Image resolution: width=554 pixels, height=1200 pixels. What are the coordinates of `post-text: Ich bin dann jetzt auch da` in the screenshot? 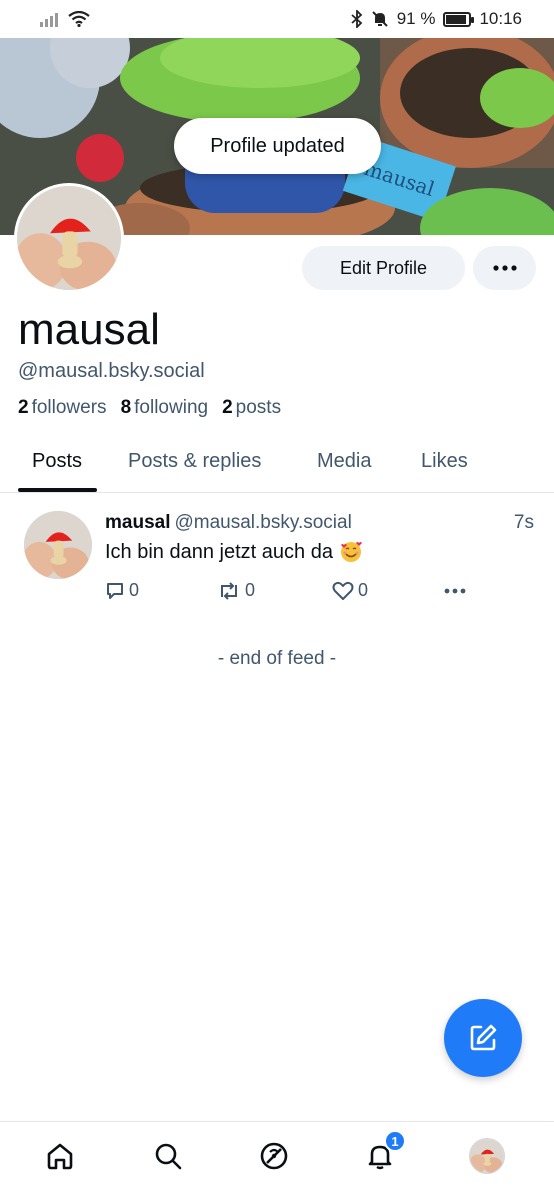 It's located at (234, 552).